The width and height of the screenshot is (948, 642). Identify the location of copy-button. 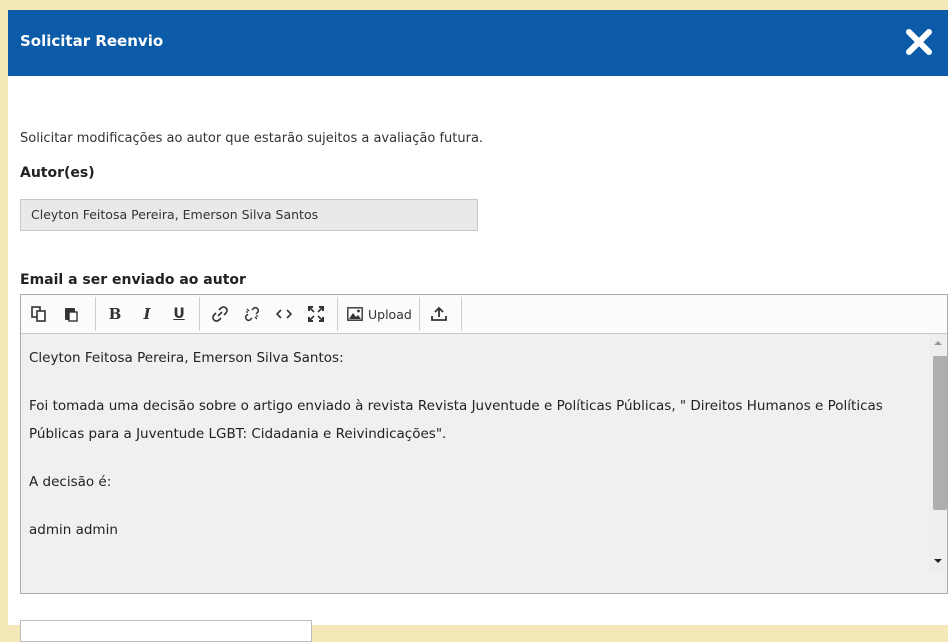
(39, 314).